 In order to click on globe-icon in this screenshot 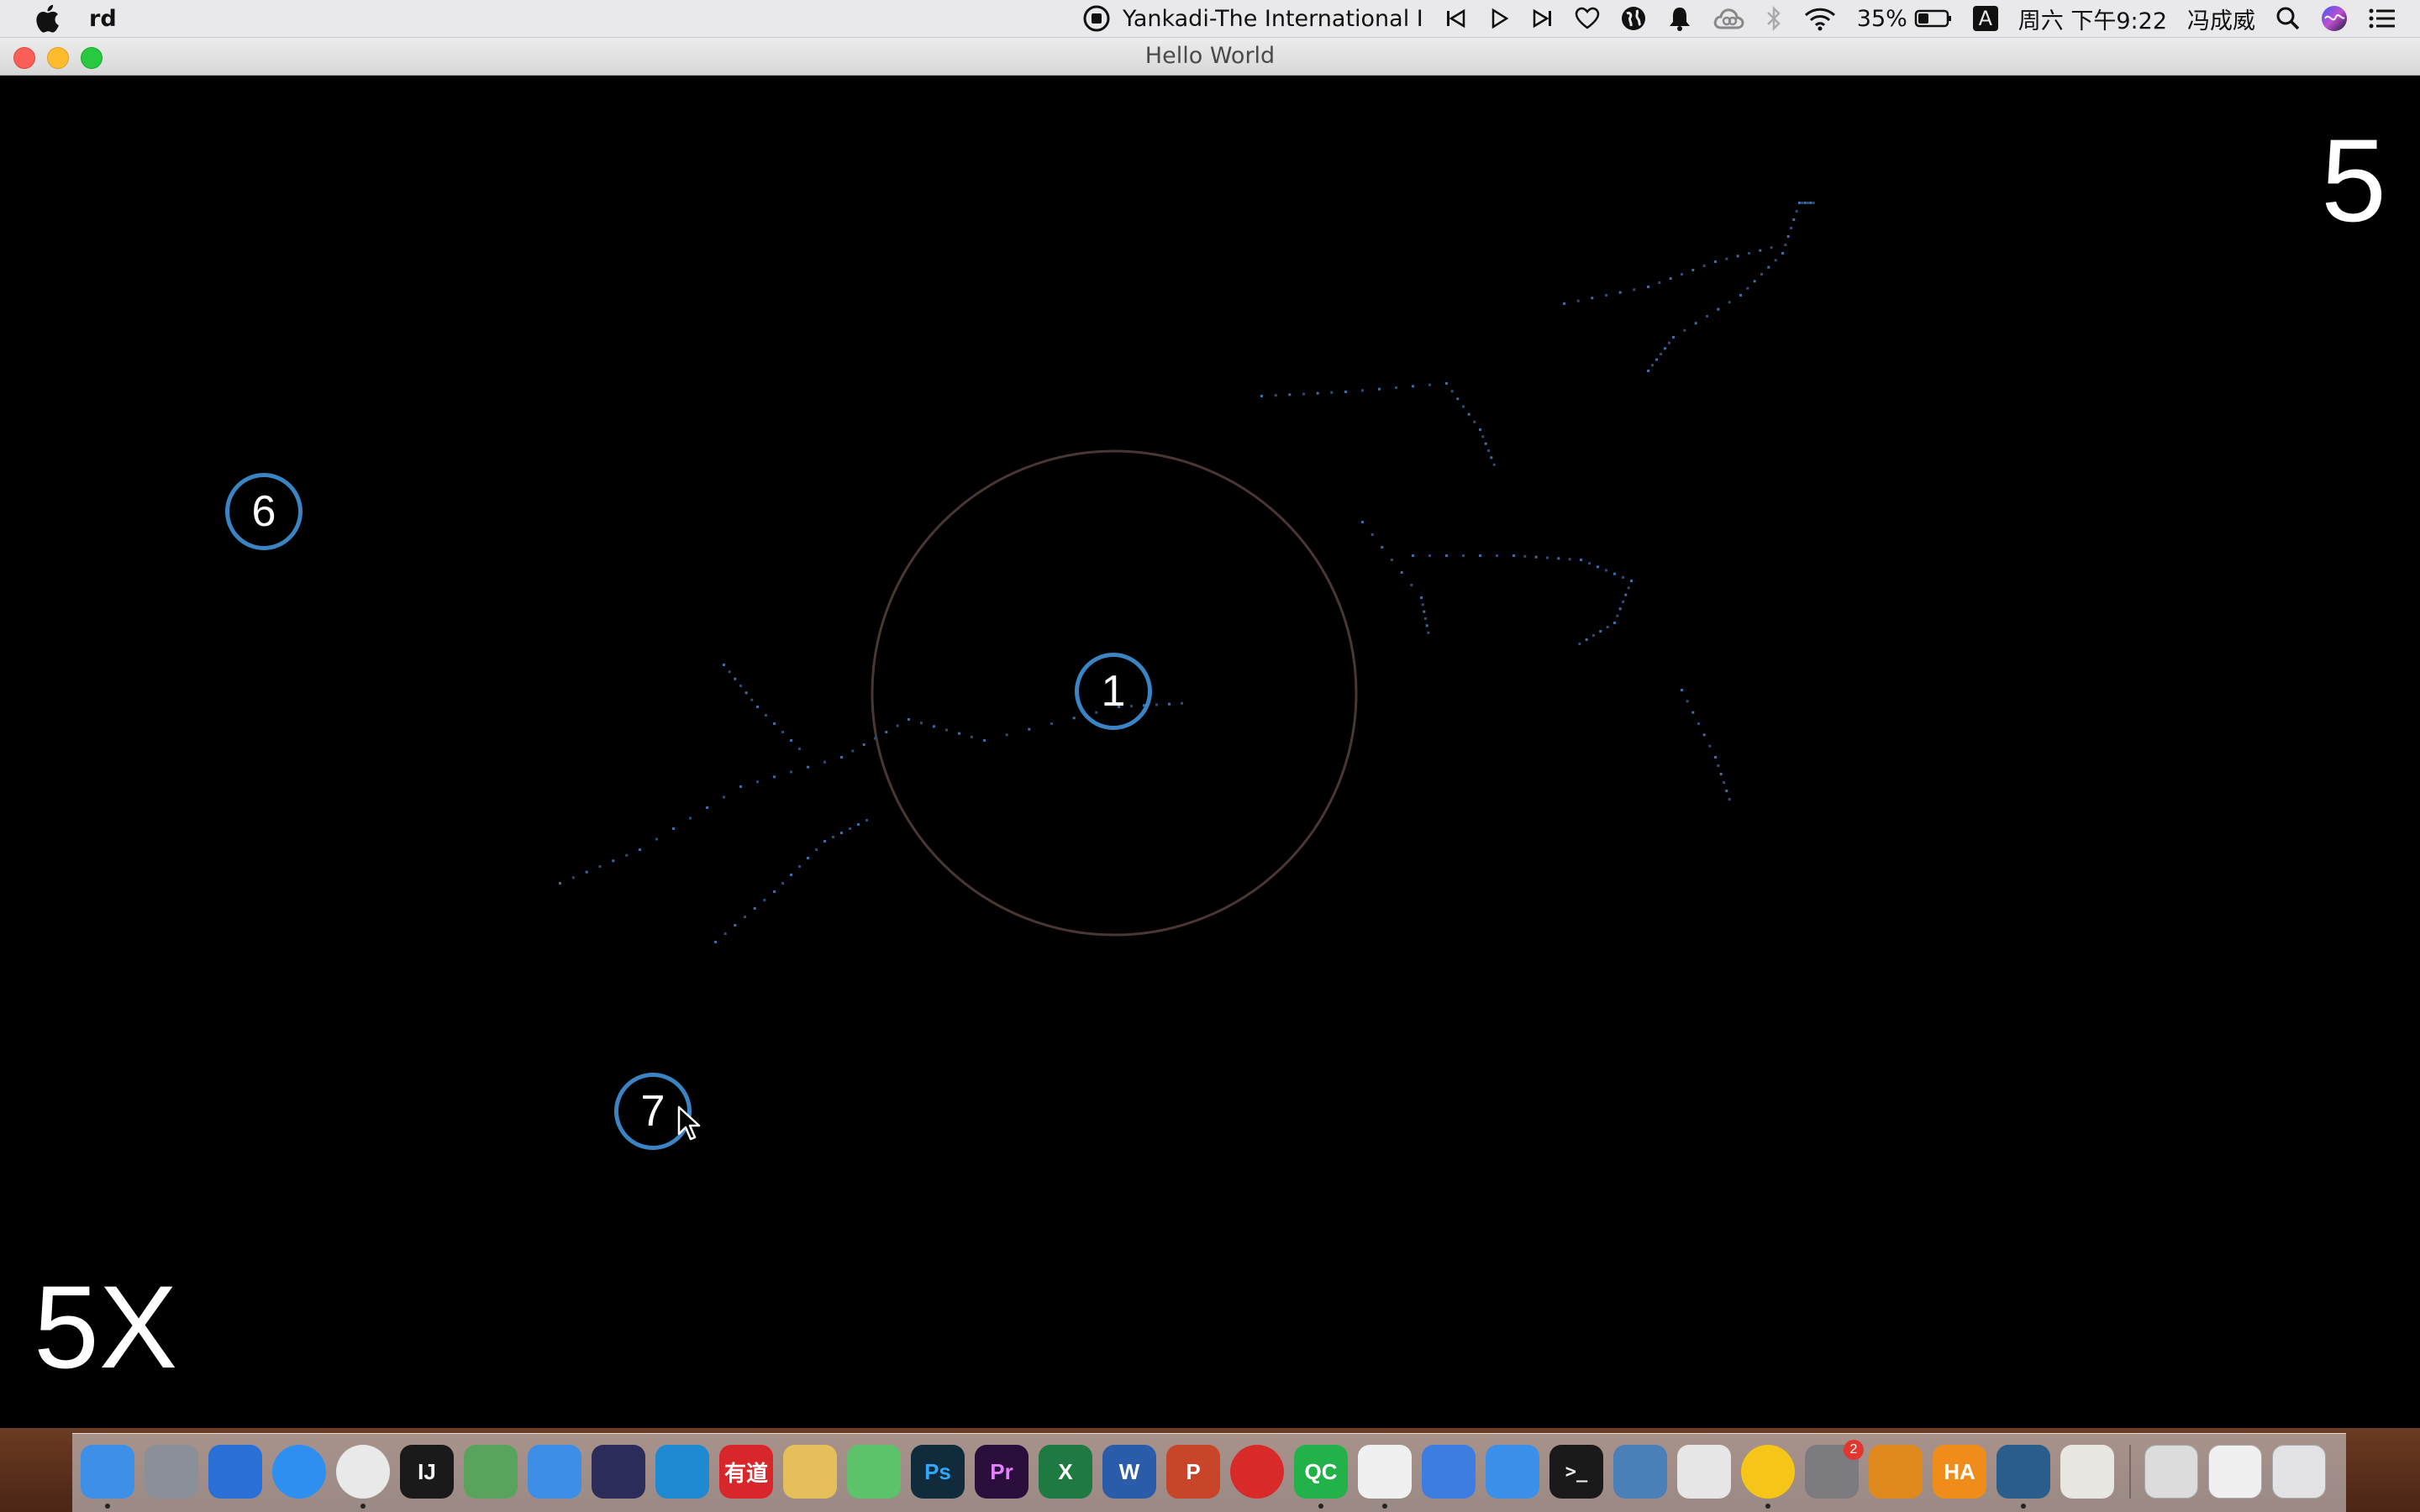, I will do `click(1633, 18)`.